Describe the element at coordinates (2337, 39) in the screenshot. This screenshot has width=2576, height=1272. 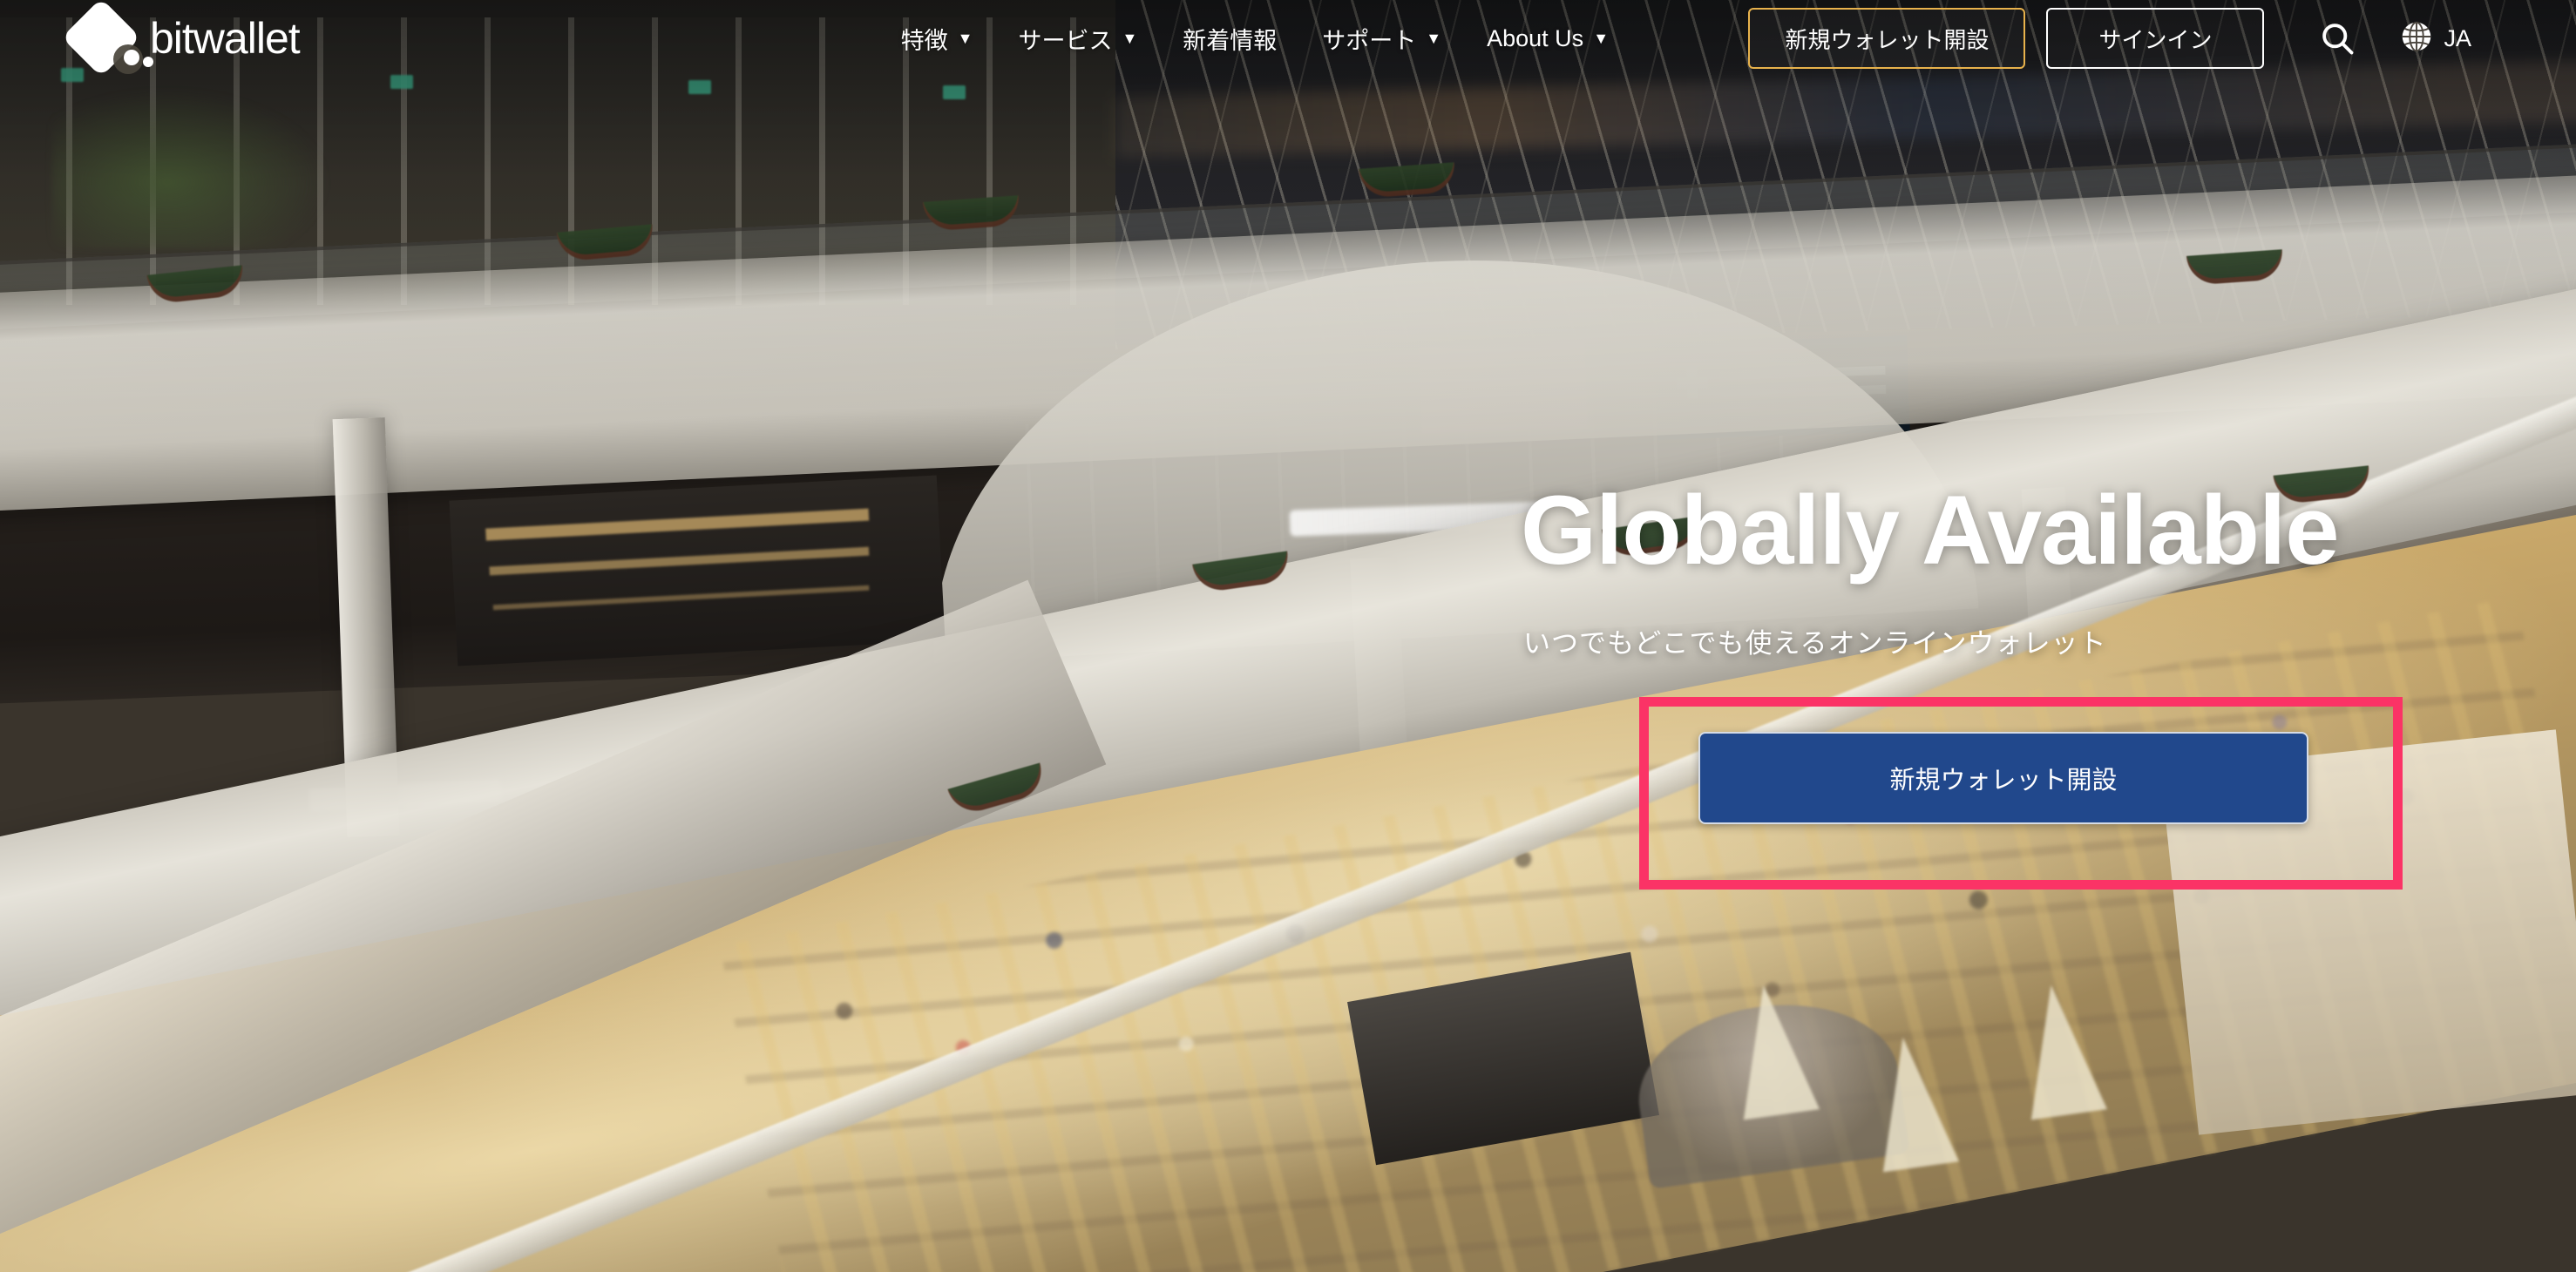
I see `search-icon` at that location.